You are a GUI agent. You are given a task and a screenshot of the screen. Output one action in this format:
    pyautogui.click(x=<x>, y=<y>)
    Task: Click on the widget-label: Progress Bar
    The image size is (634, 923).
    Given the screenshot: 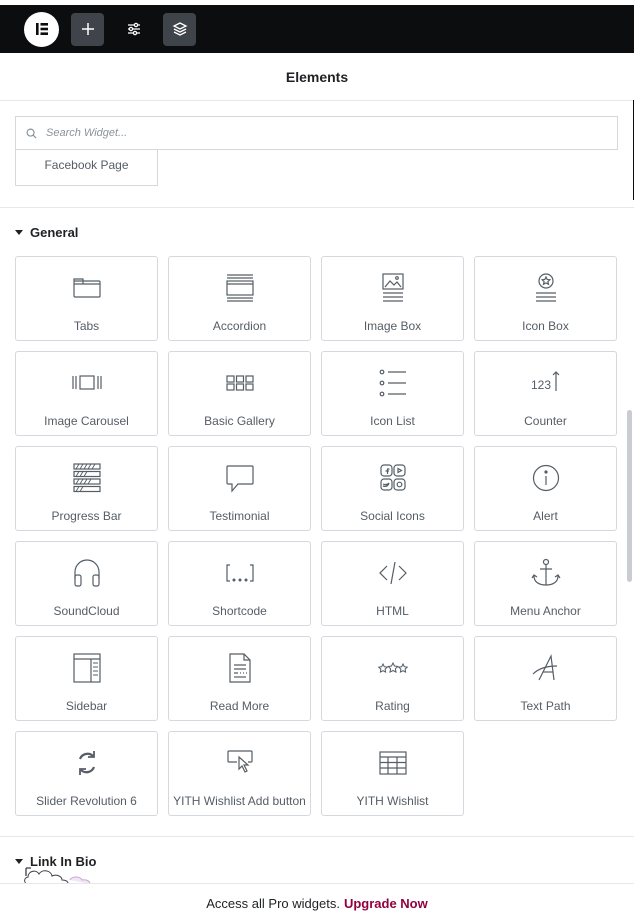 What is the action you would take?
    pyautogui.click(x=86, y=516)
    